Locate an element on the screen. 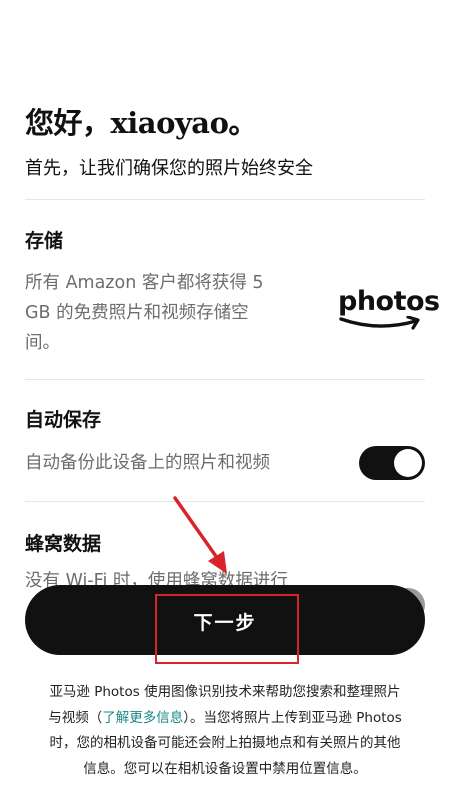  learn-more-link: 了解更多信息 is located at coordinates (142, 718).